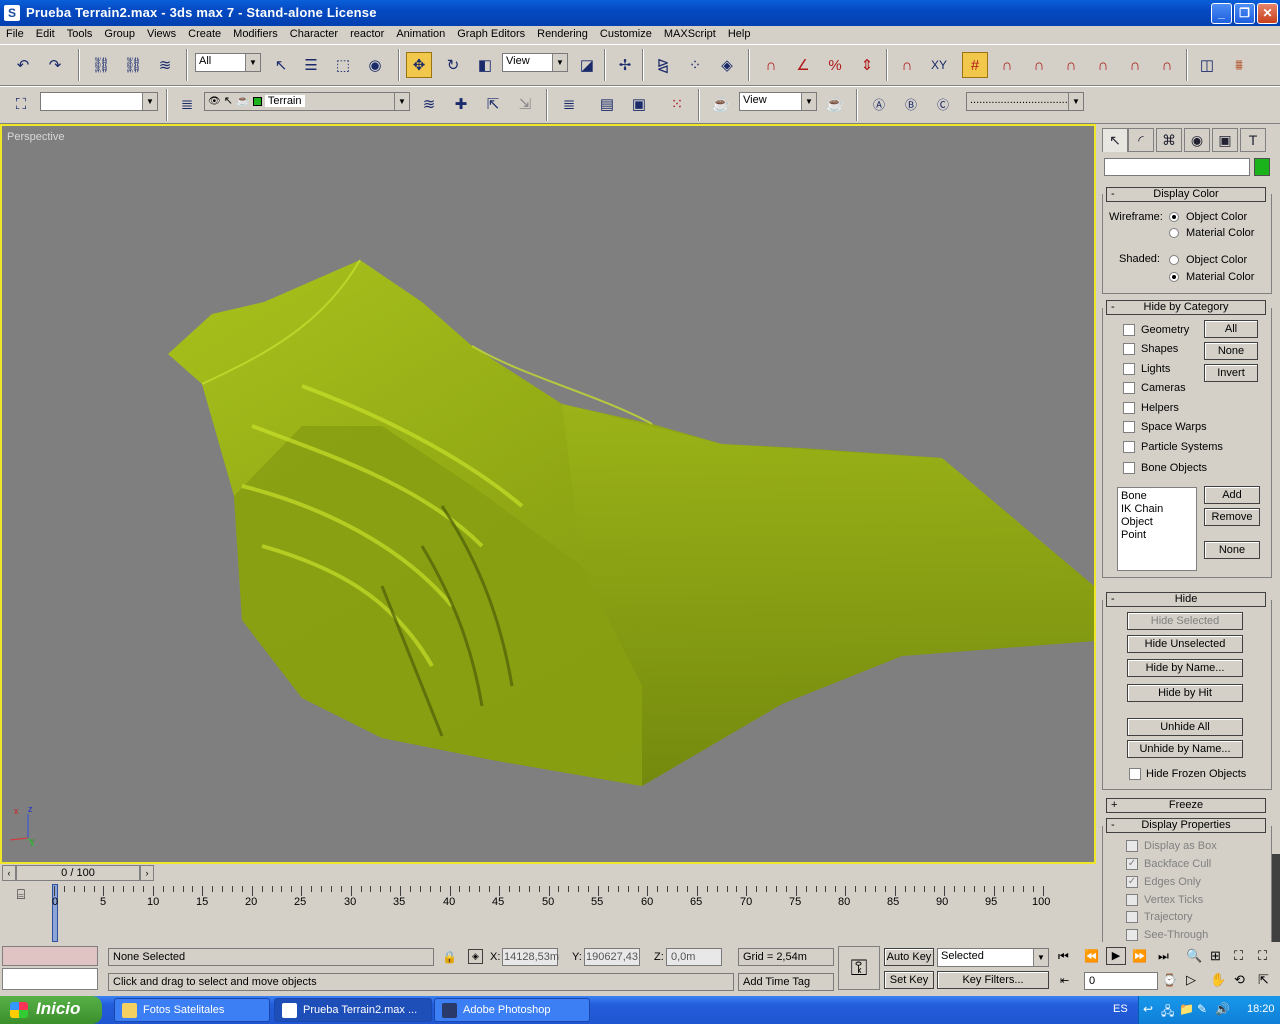 This screenshot has height=1024, width=1280. I want to click on minimize-button: _, so click(1221, 13).